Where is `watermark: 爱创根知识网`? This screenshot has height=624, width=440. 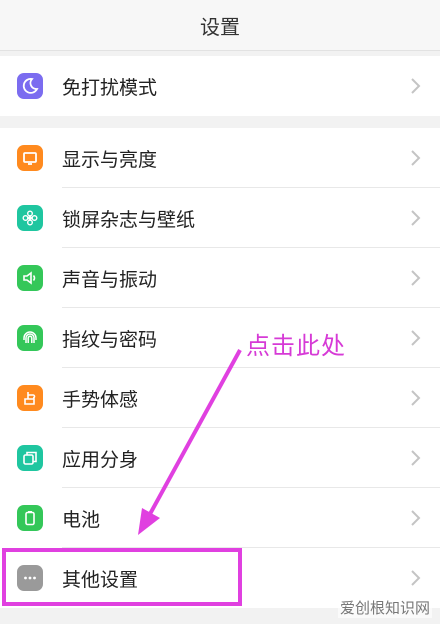
watermark: 爱创根知识网 is located at coordinates (384, 607).